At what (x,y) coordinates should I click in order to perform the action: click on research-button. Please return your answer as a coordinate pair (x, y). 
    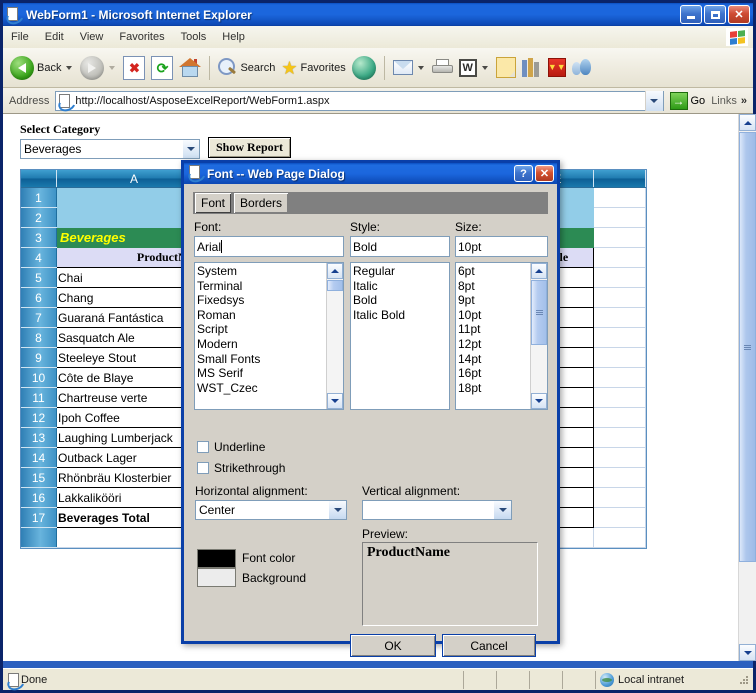
    Looking at the image, I should click on (532, 68).